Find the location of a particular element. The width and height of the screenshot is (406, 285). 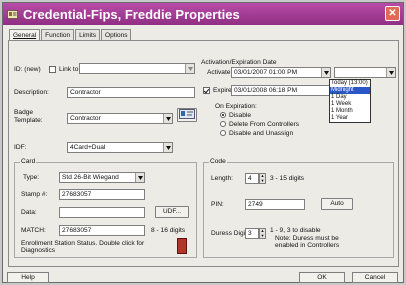

duress-spinner: ▲ ▼ is located at coordinates (262, 233).